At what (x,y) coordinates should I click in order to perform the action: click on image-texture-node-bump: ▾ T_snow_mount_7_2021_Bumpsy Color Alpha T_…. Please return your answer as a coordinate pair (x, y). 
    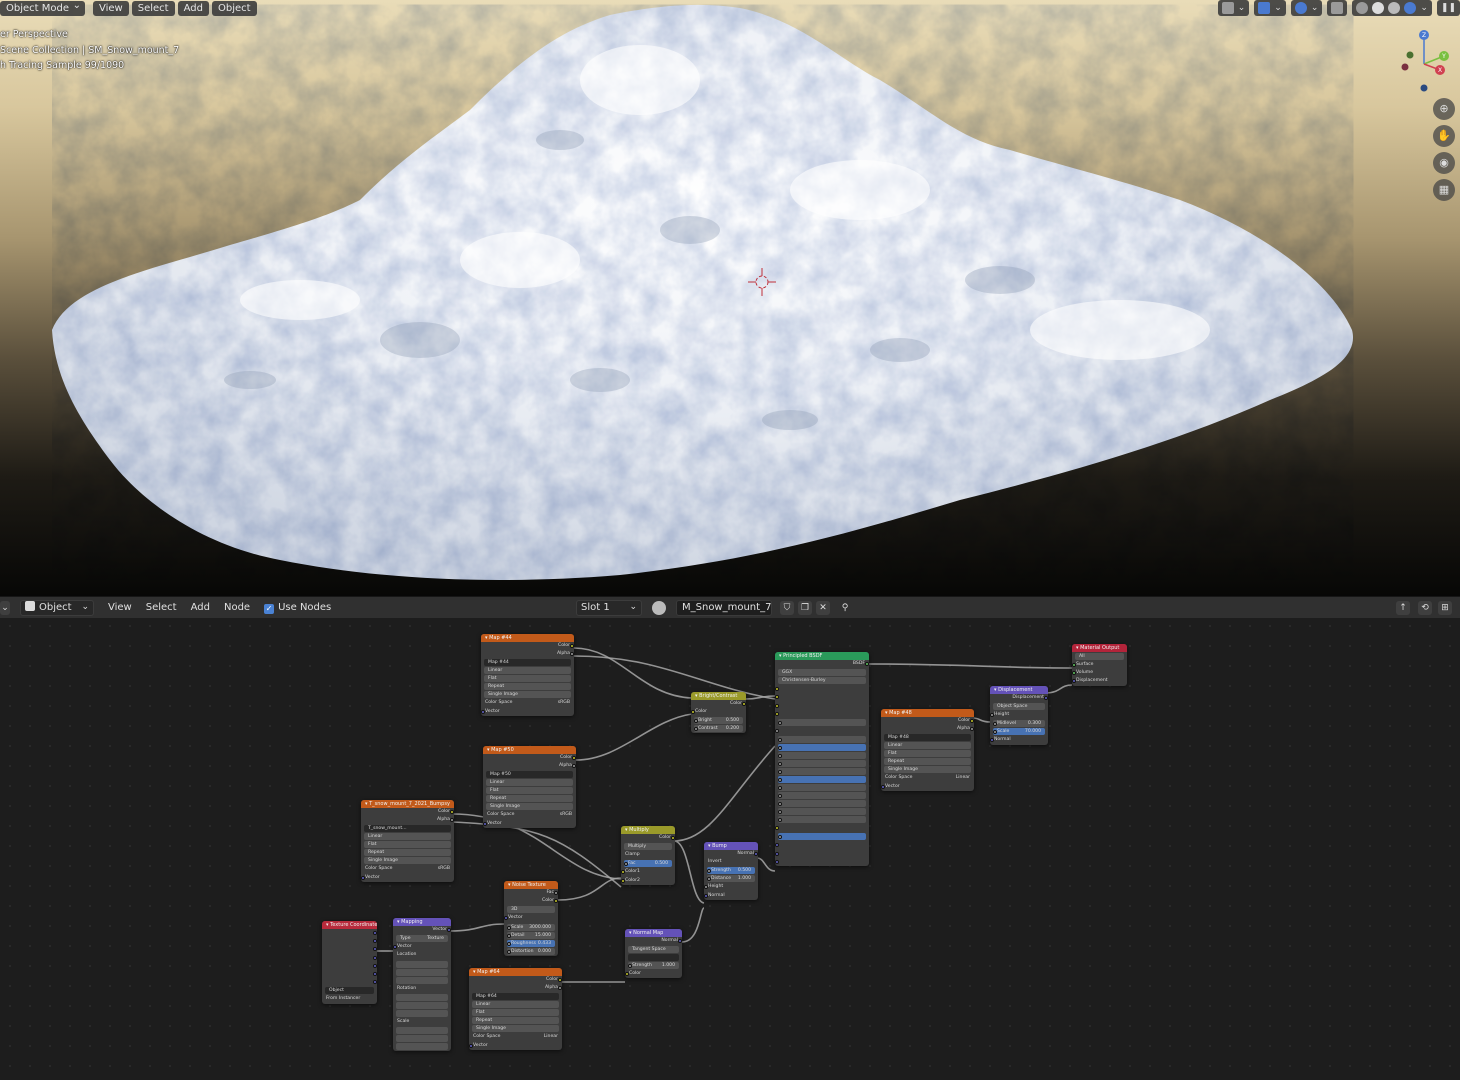
    Looking at the image, I should click on (407, 841).